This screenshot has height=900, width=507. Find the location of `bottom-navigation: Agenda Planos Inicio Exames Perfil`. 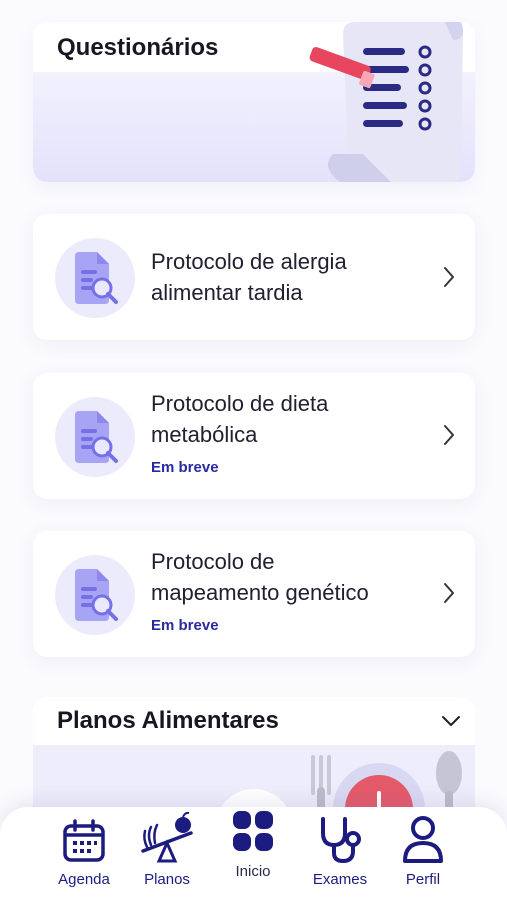

bottom-navigation: Agenda Planos Inicio Exames Perfil is located at coordinates (253, 853).